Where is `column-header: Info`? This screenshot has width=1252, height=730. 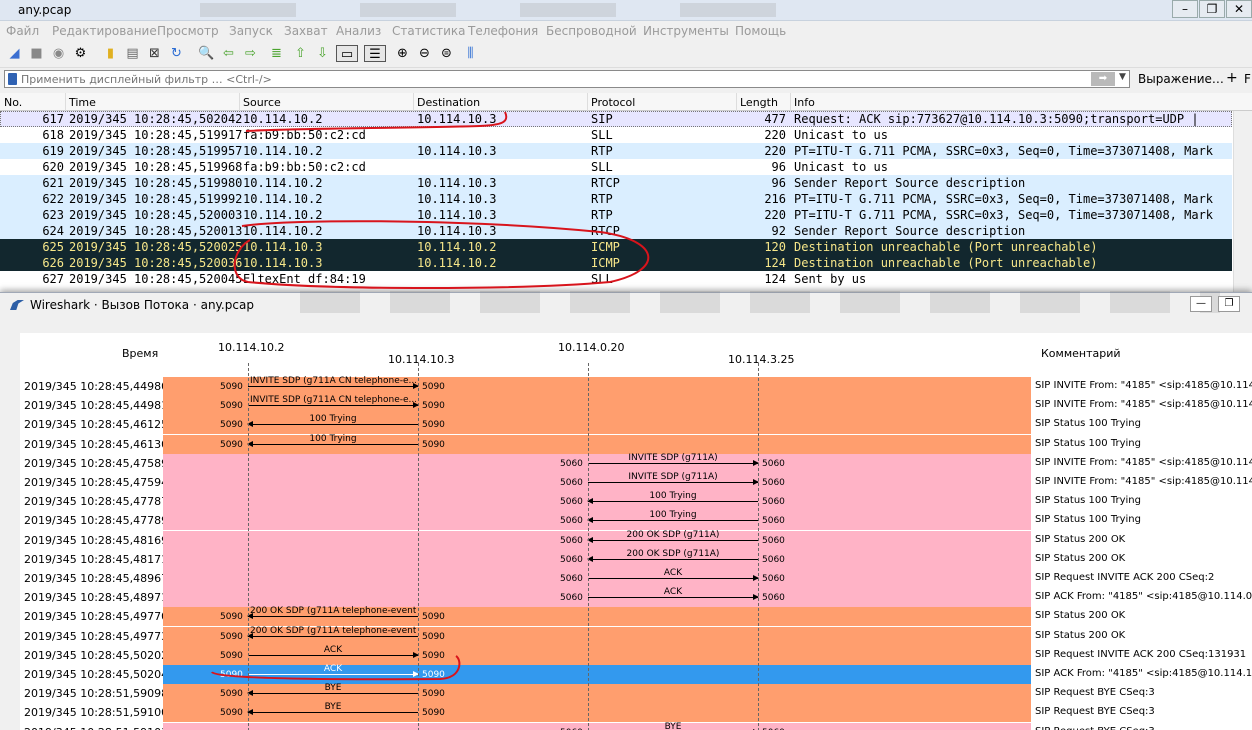
column-header: Info is located at coordinates (804, 102).